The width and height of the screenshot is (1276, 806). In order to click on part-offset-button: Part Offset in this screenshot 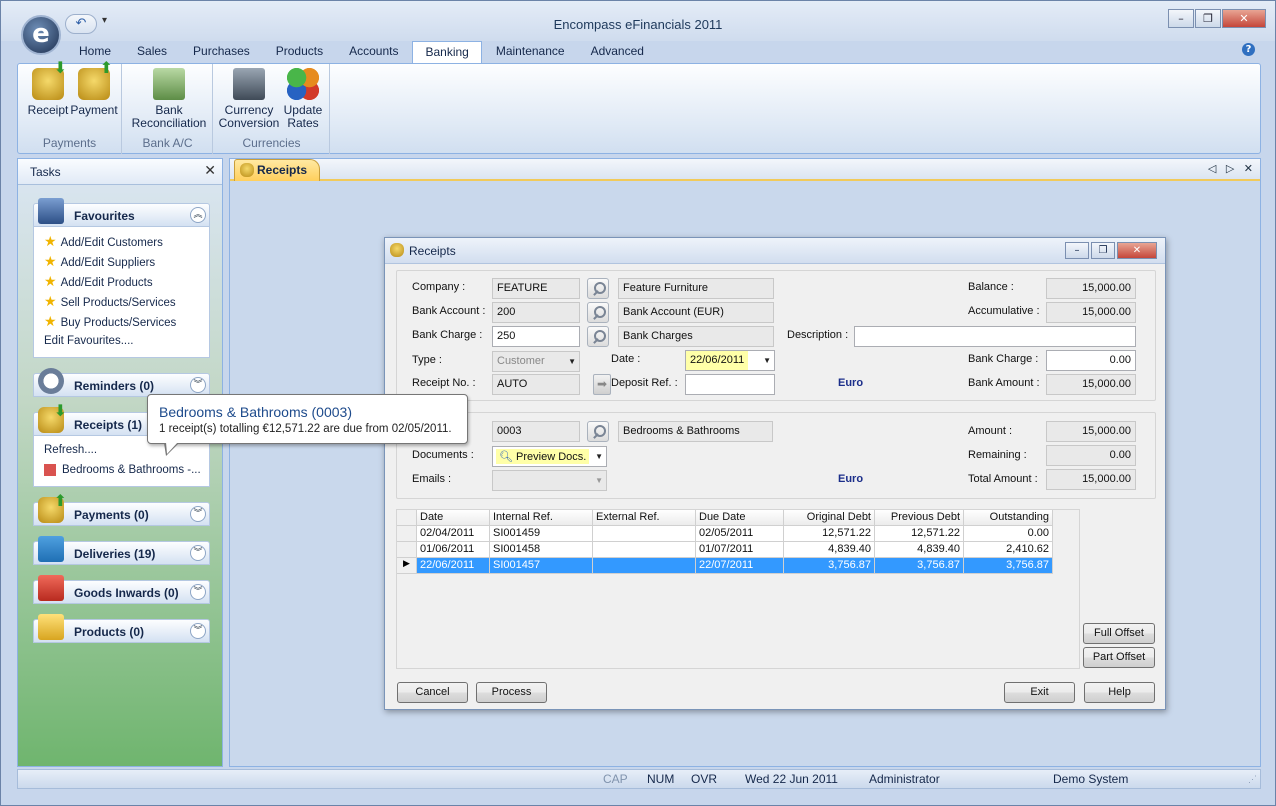, I will do `click(1119, 657)`.